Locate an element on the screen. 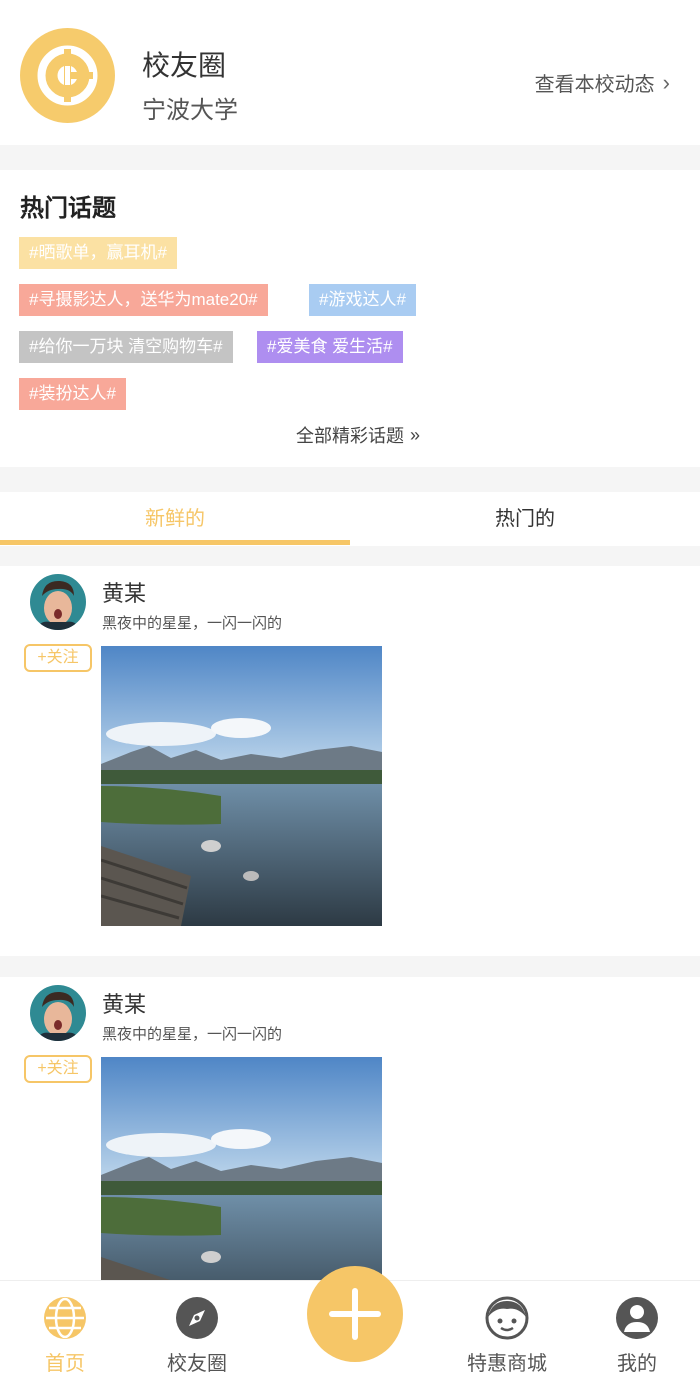 The height and width of the screenshot is (1378, 700). school-logo is located at coordinates (67, 75).